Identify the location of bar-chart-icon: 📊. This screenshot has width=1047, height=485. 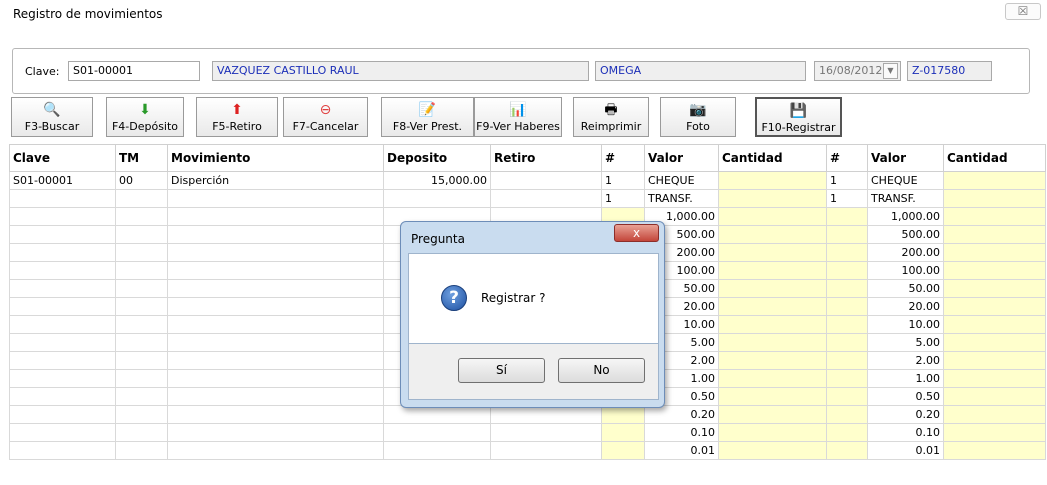
(518, 110).